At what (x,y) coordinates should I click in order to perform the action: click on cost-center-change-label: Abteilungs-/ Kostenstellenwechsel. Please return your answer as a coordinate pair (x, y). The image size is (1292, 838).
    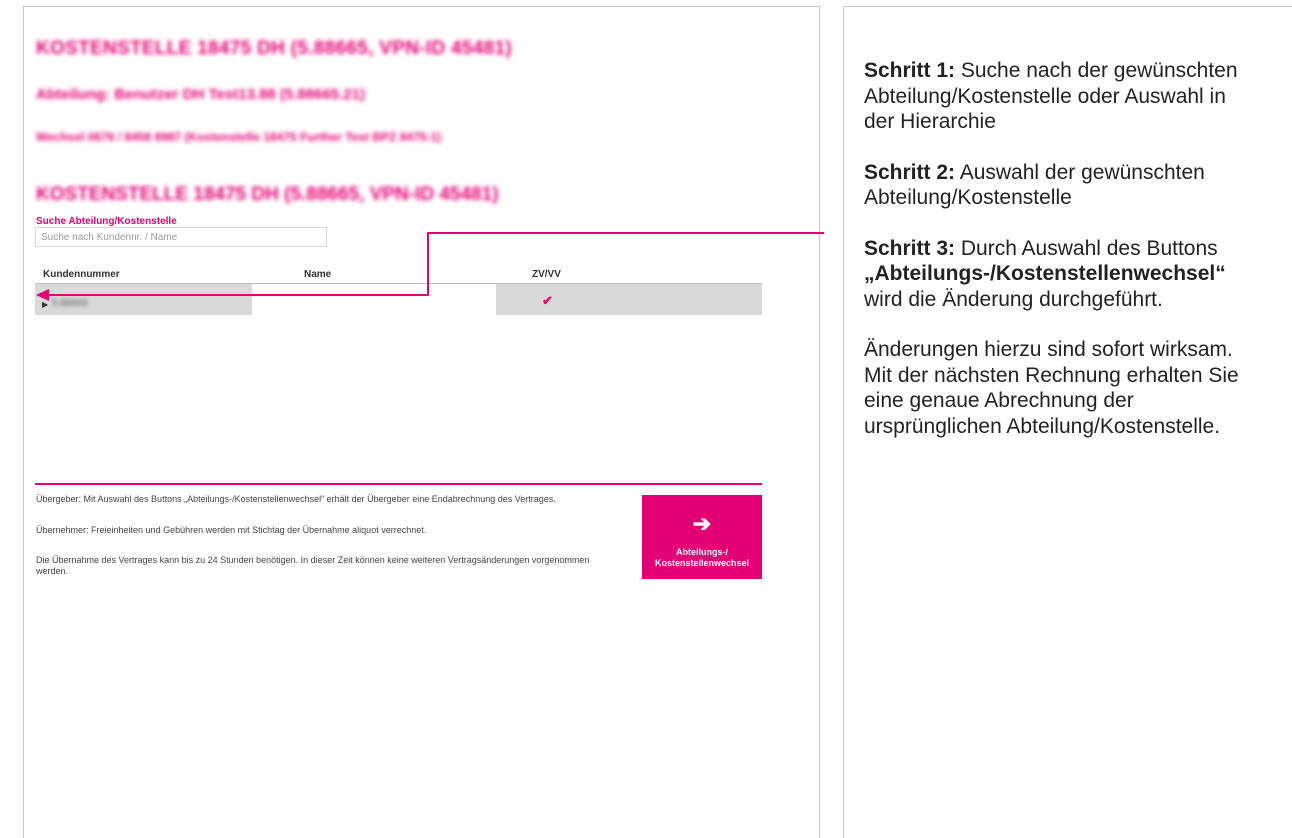
    Looking at the image, I should click on (702, 557).